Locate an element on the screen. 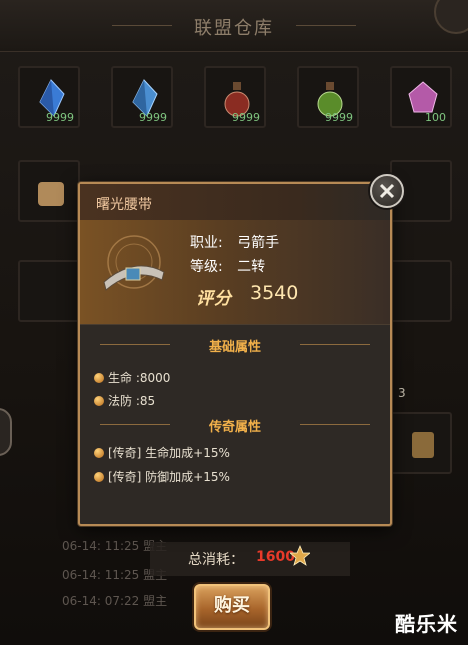 The height and width of the screenshot is (645, 468). buy-button: 购买 is located at coordinates (232, 607).